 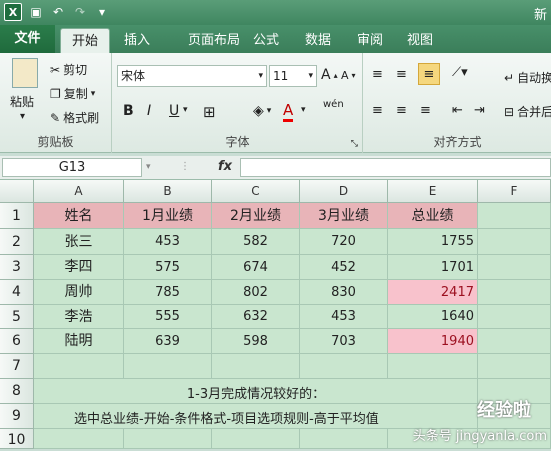 What do you see at coordinates (79, 341) in the screenshot?
I see `name-cell: 陆明` at bounding box center [79, 341].